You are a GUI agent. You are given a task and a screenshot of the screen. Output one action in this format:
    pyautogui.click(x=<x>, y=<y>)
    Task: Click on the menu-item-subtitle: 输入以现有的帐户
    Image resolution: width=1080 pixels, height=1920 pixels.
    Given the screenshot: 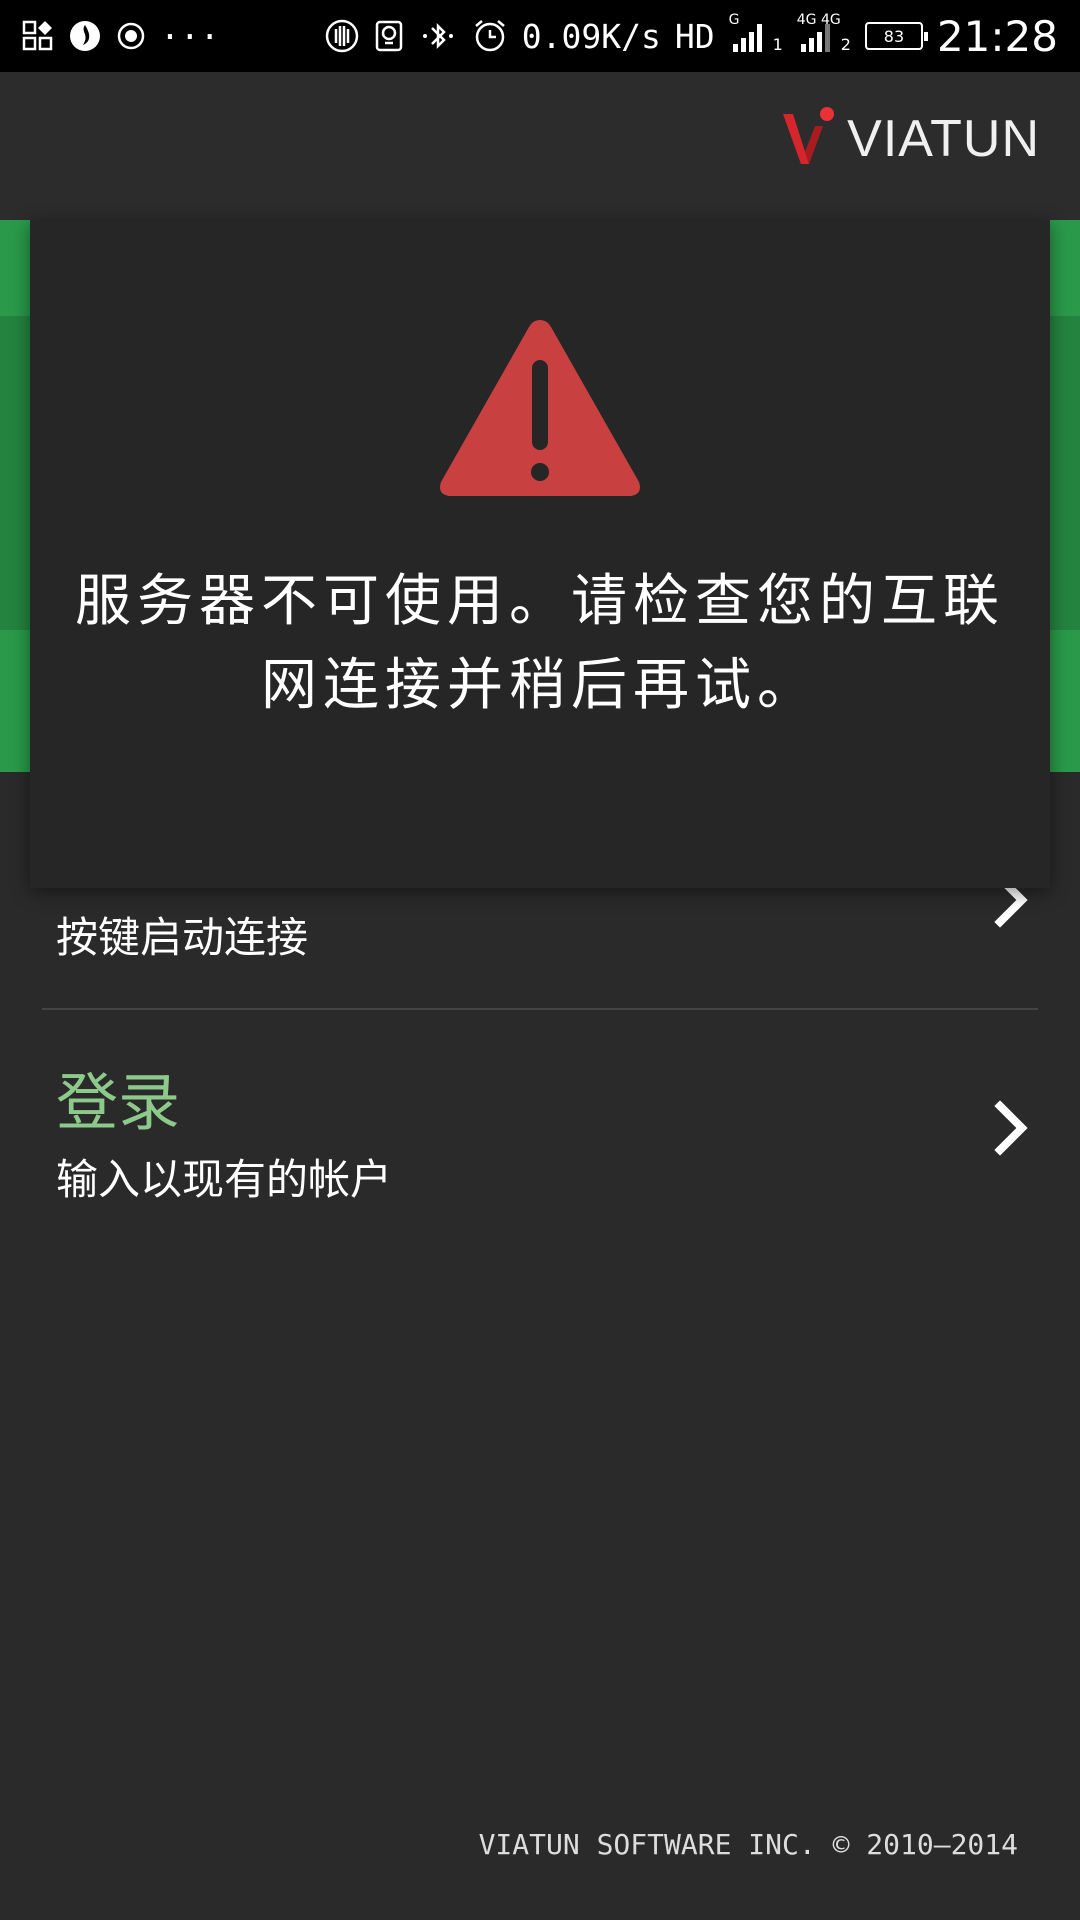 What is the action you would take?
    pyautogui.click(x=224, y=1179)
    